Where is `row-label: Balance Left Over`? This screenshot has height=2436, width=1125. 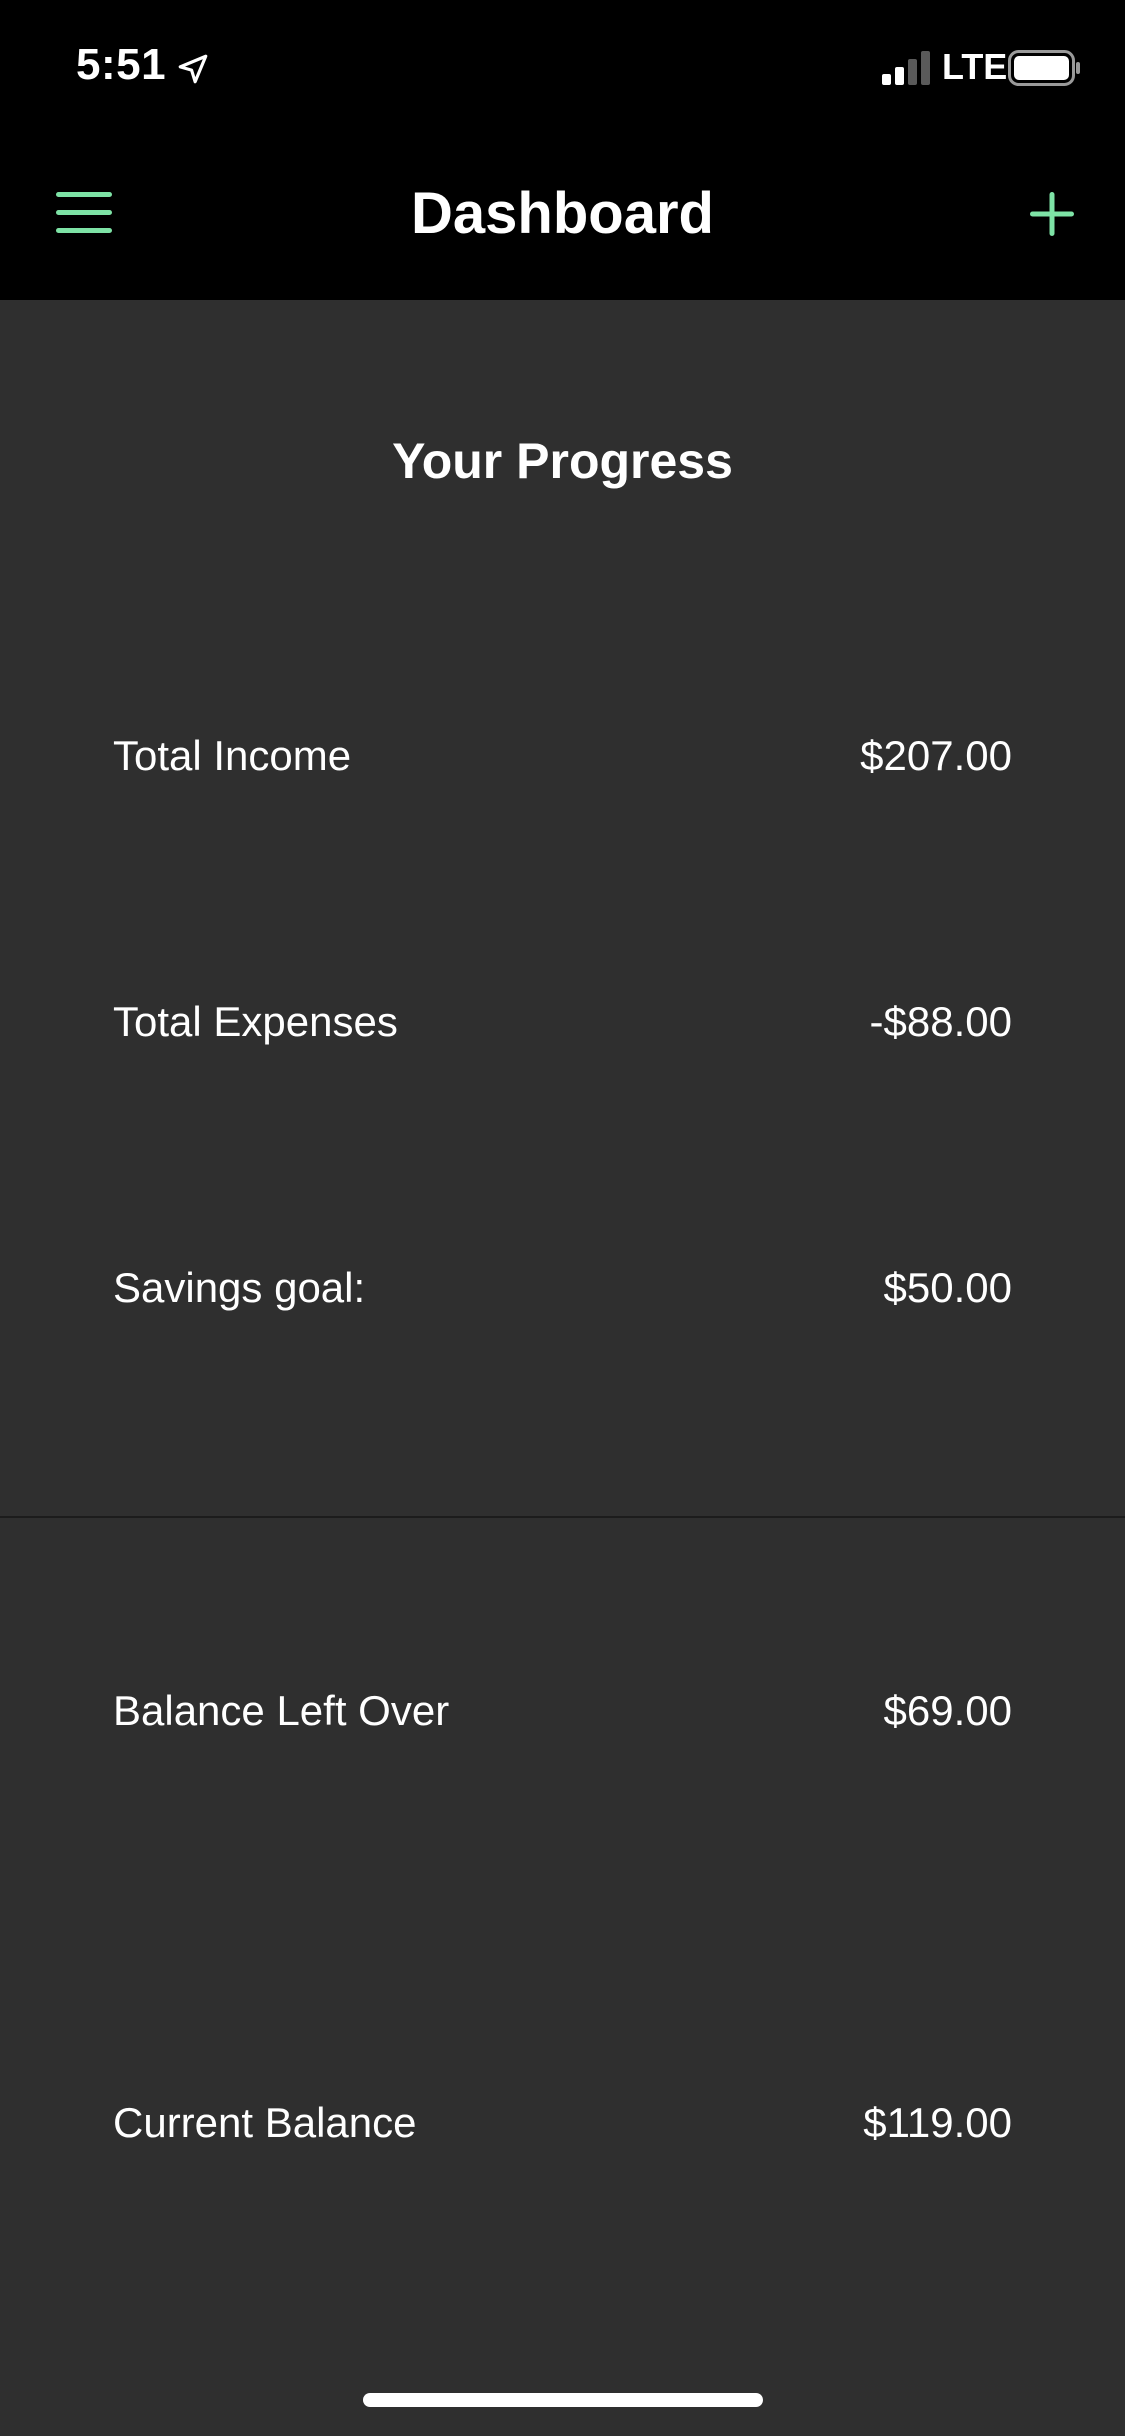 row-label: Balance Left Over is located at coordinates (281, 1710).